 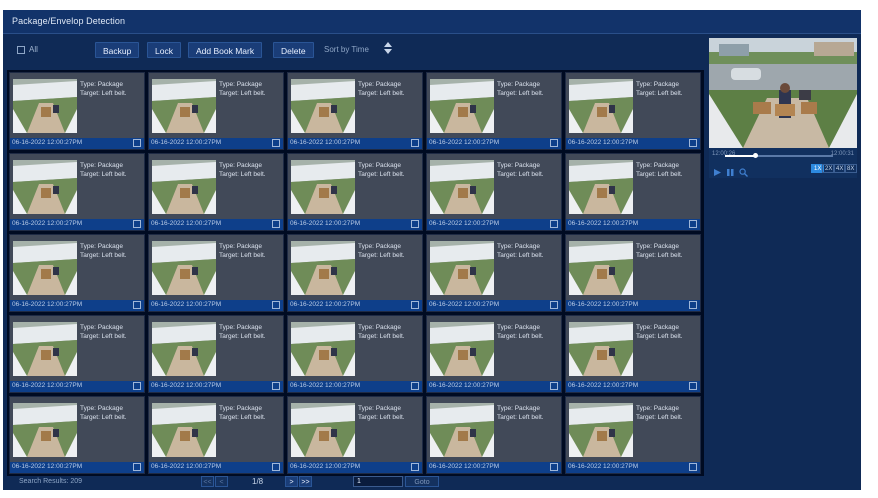 What do you see at coordinates (221, 481) in the screenshot?
I see `prev-page-button: <` at bounding box center [221, 481].